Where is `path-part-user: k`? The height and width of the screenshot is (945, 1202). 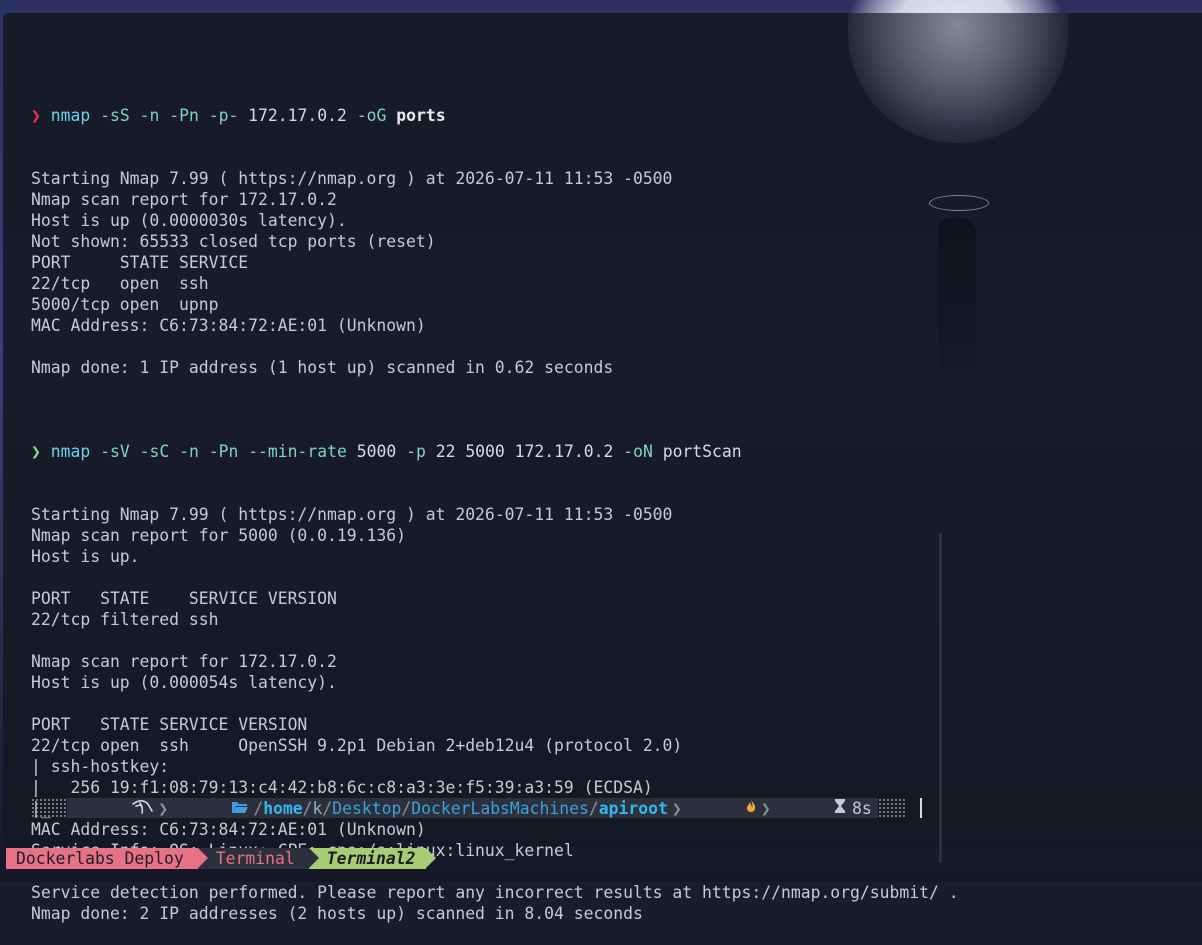 path-part-user: k is located at coordinates (317, 808).